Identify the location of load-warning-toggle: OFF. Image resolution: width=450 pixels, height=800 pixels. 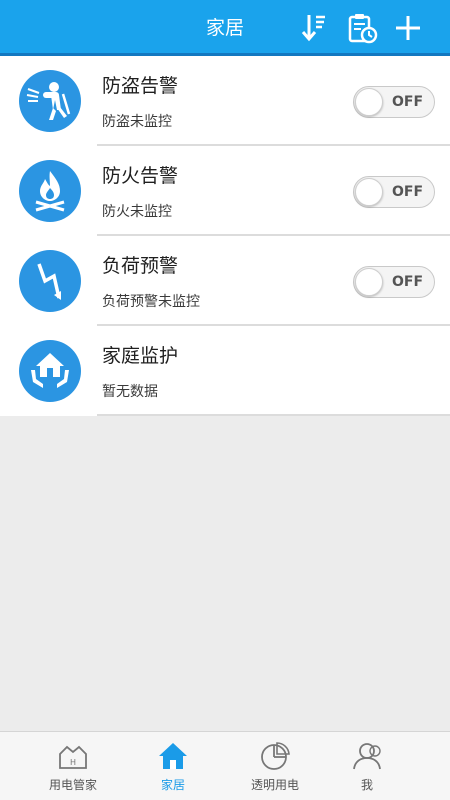
(394, 282).